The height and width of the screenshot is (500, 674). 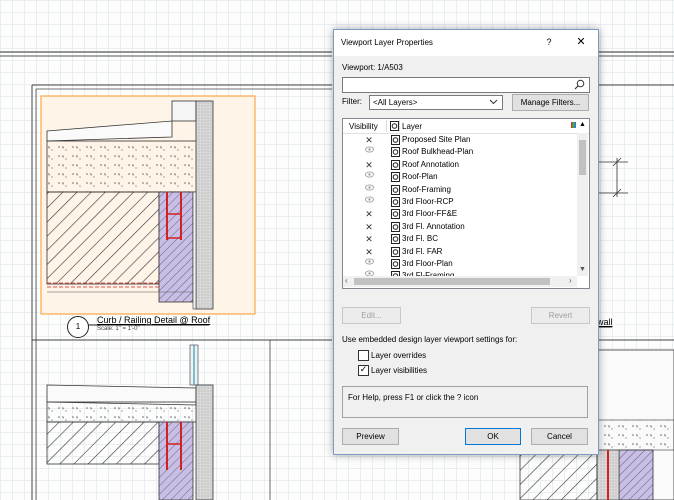 What do you see at coordinates (438, 152) in the screenshot?
I see `layer-name: Roof Bulkhead-Plan` at bounding box center [438, 152].